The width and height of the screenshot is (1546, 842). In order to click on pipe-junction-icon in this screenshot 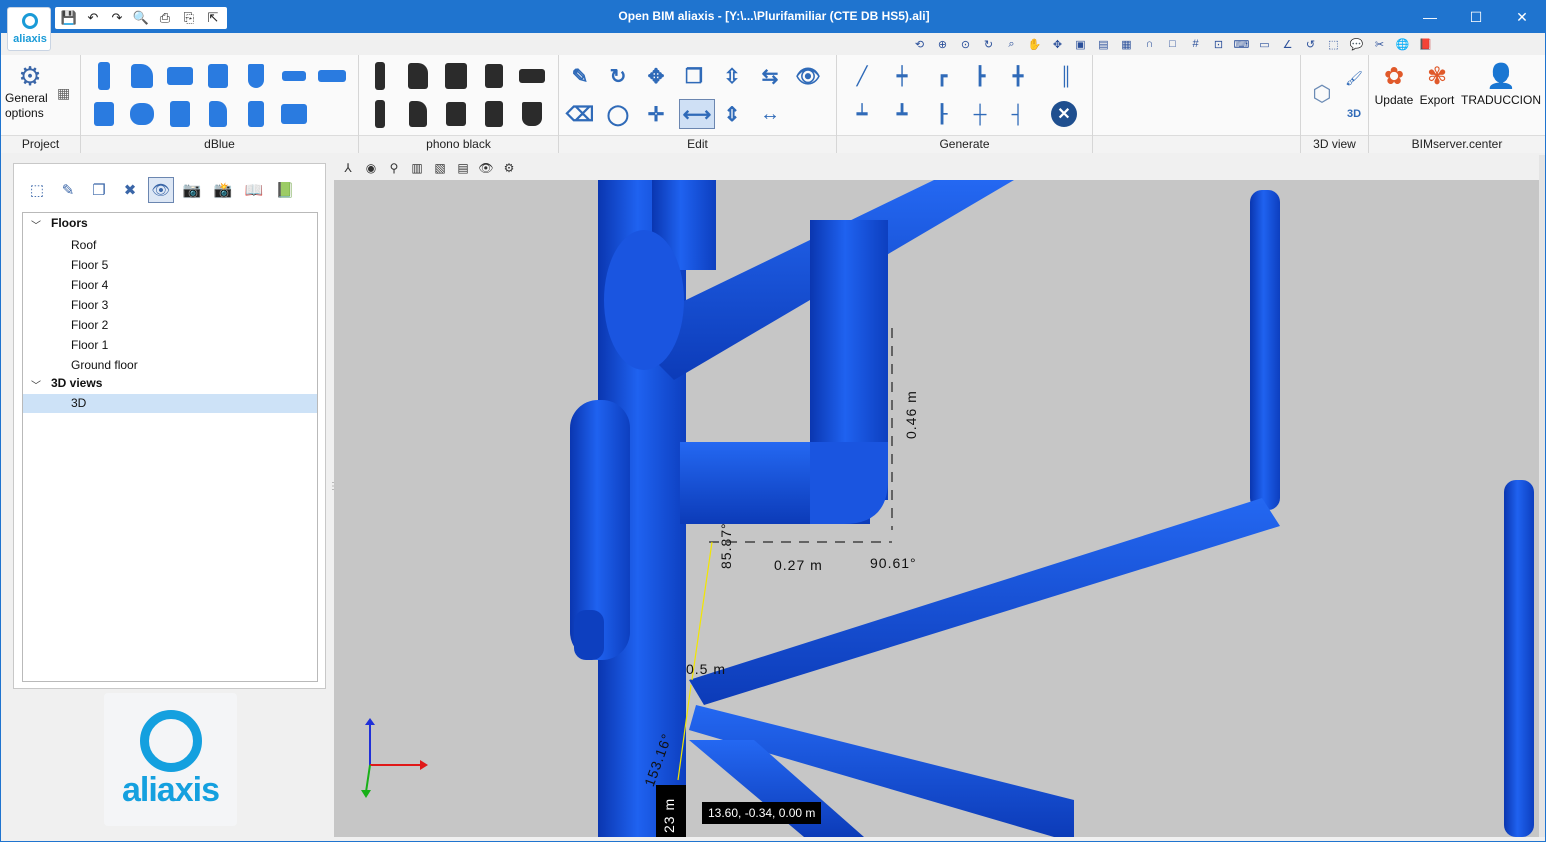, I will do `click(256, 114)`.